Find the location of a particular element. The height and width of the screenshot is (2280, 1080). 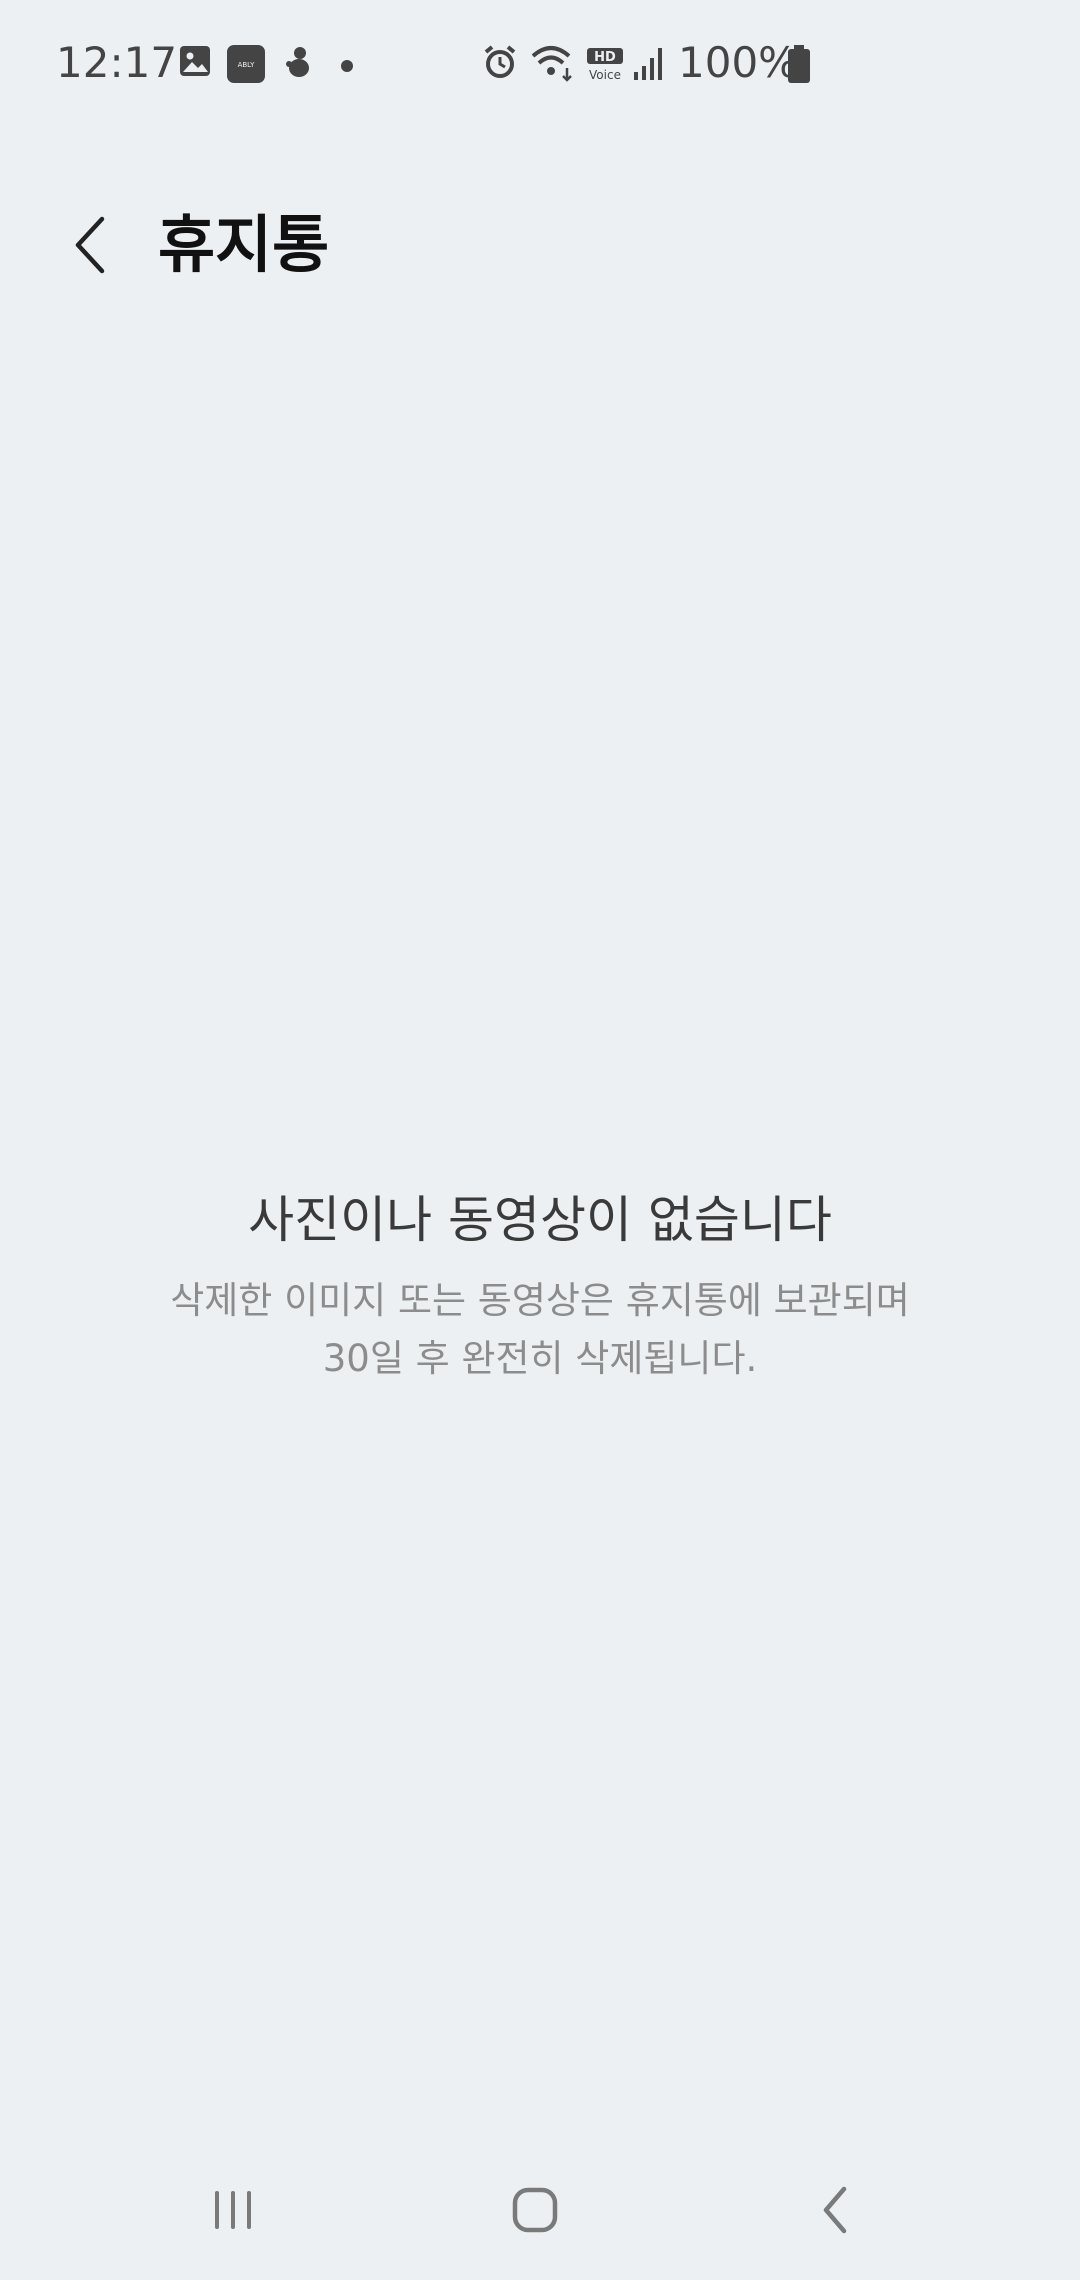

svg-text: ABLY is located at coordinates (247, 65).